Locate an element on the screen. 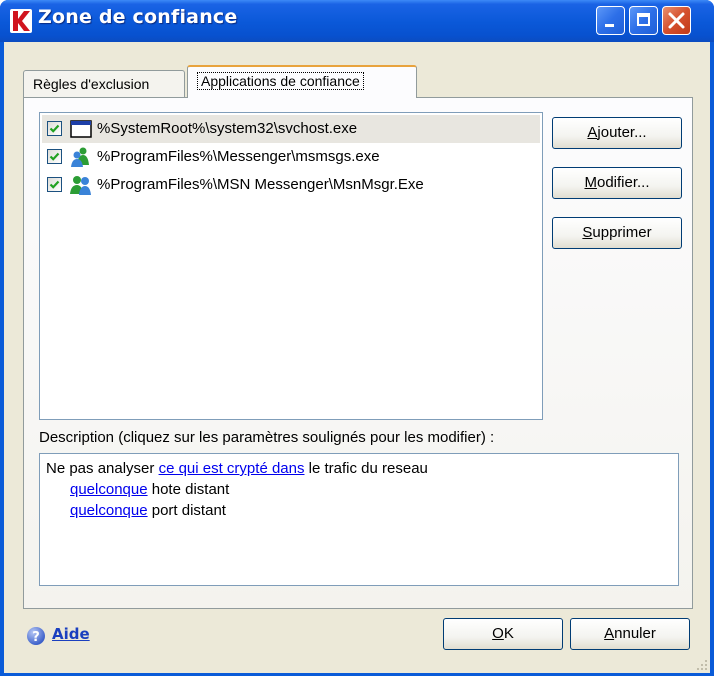 The image size is (714, 676). delete-button: Supprimer is located at coordinates (617, 233).